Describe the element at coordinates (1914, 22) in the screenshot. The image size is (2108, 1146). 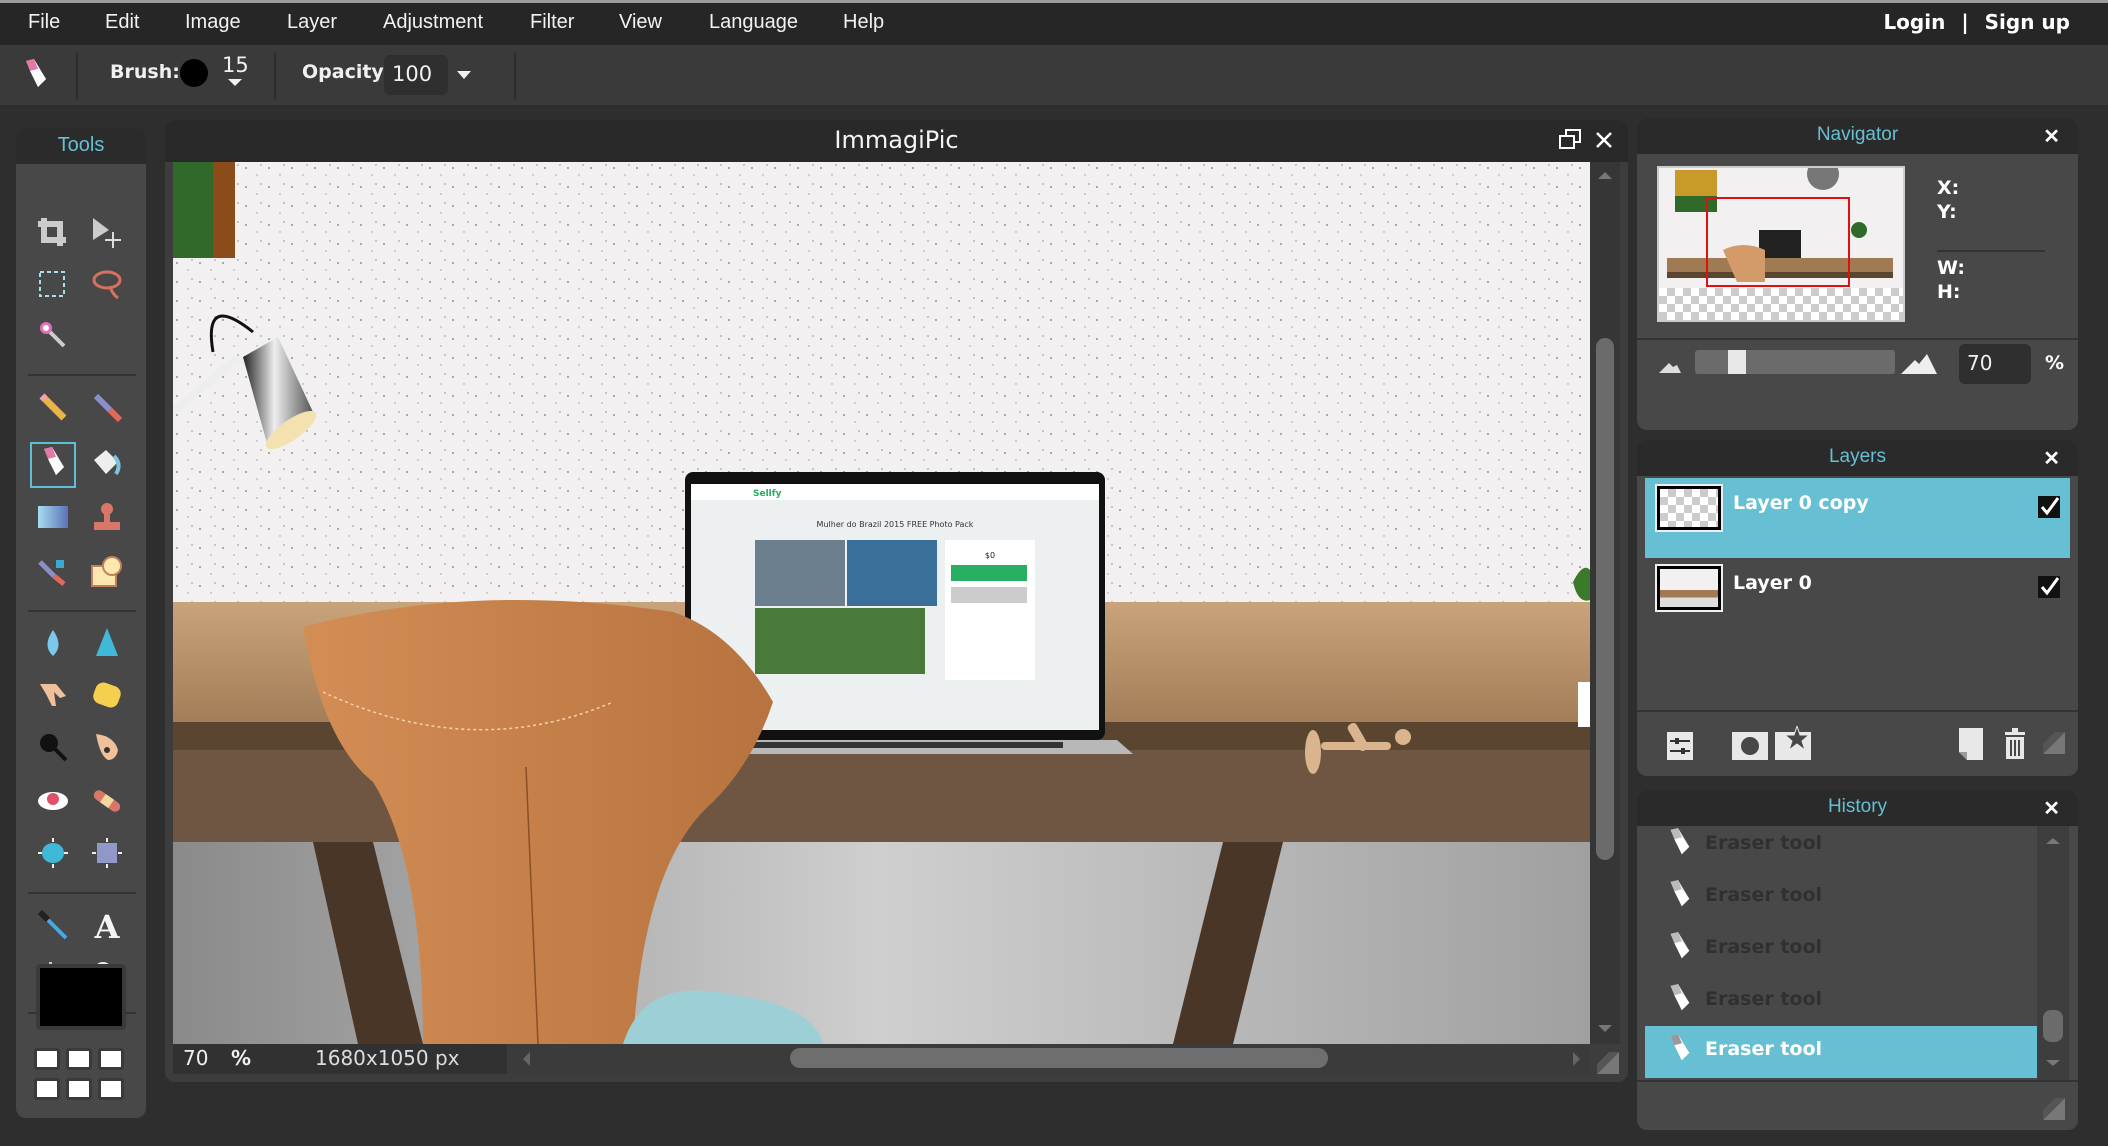
I see `login-link: Login` at that location.